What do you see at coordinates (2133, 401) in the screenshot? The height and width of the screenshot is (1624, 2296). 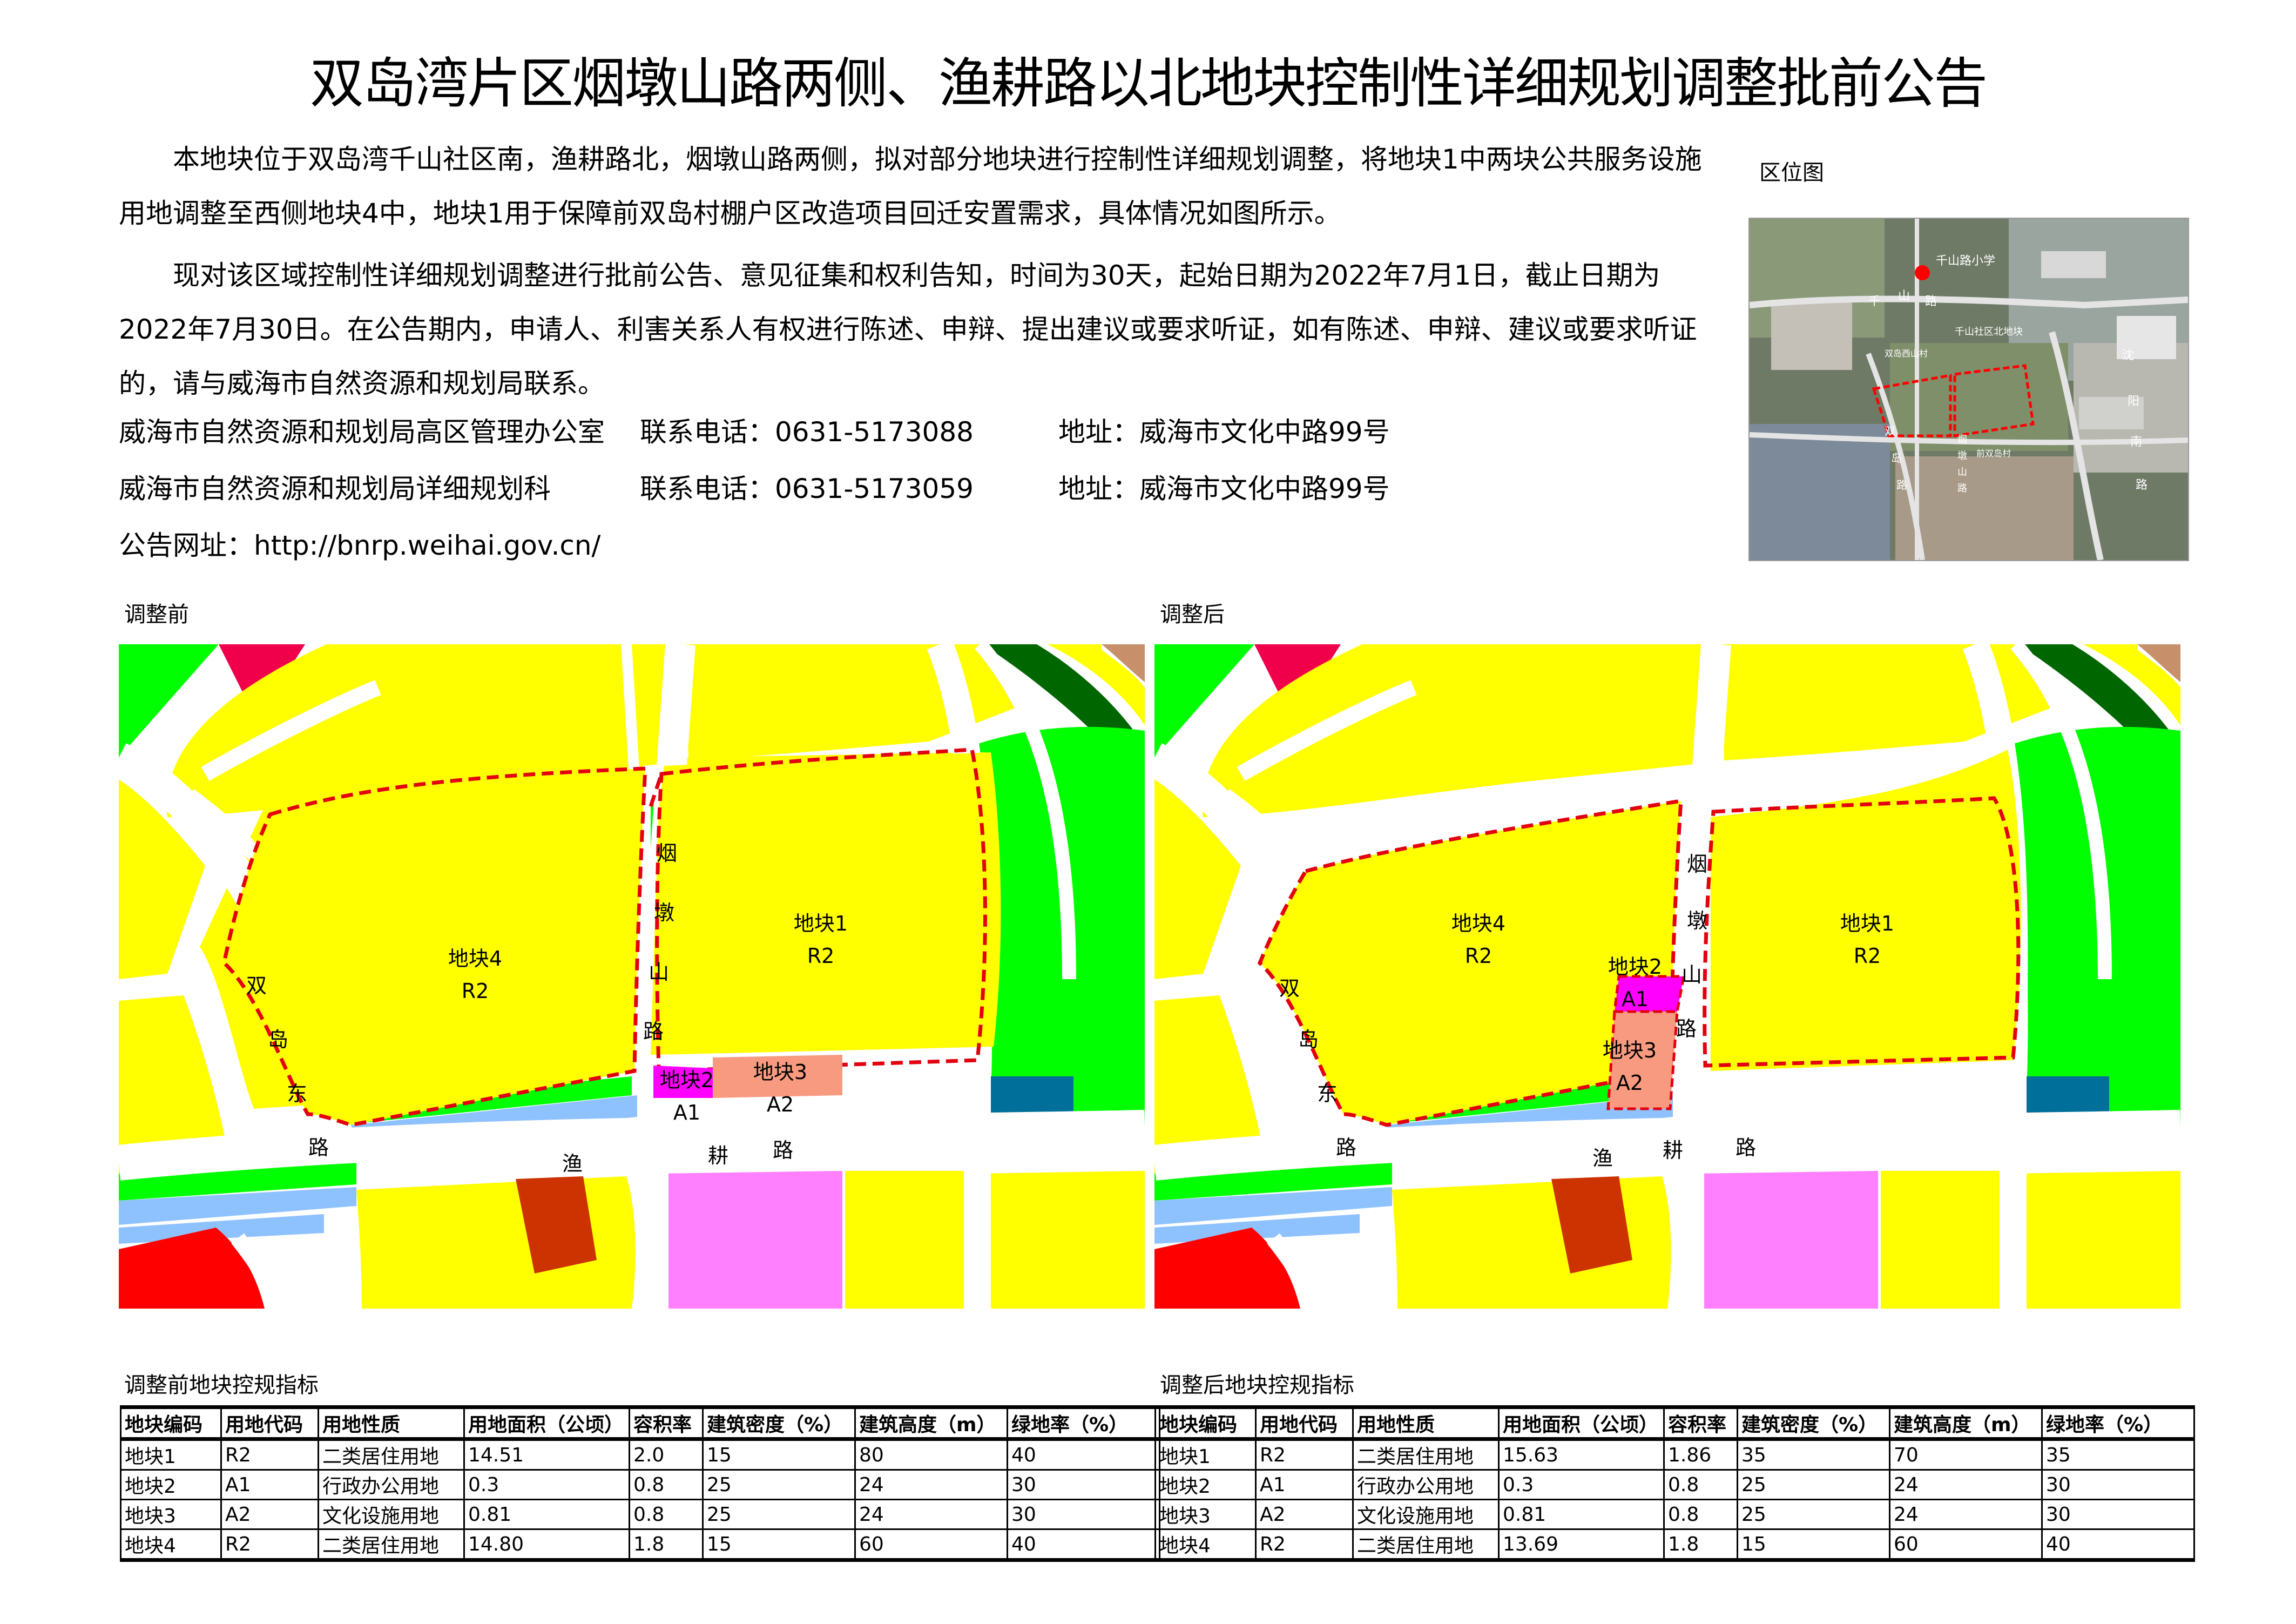 I see `loc-label-road: 阳` at bounding box center [2133, 401].